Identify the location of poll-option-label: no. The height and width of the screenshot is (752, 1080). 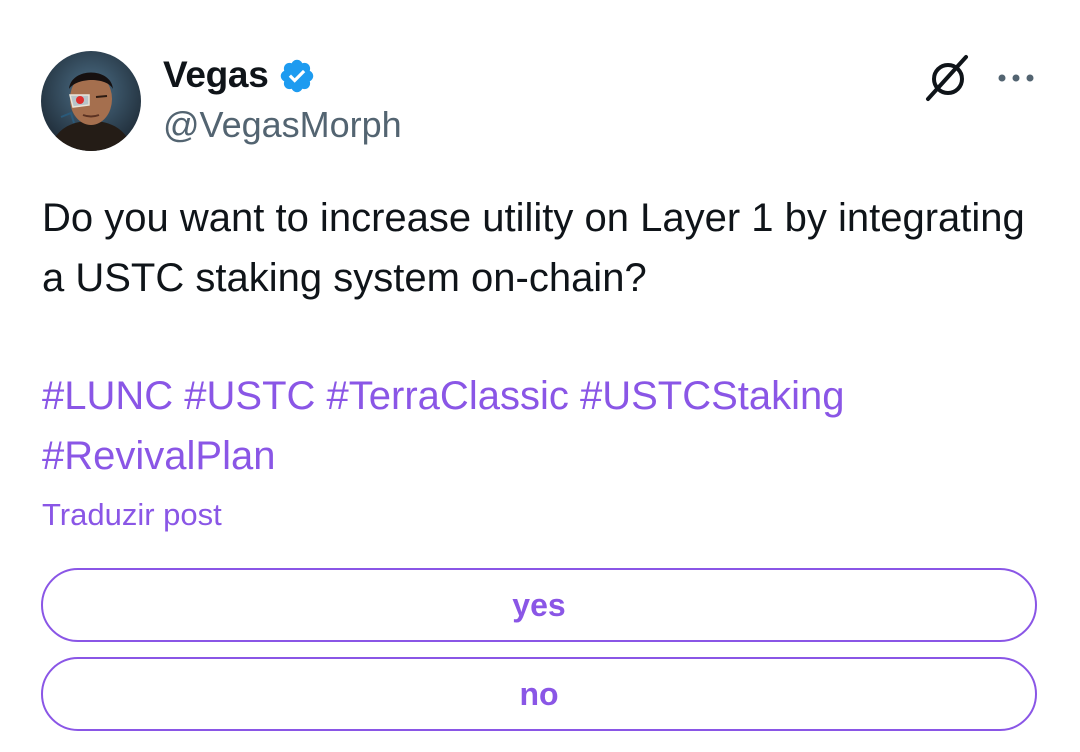
(539, 693).